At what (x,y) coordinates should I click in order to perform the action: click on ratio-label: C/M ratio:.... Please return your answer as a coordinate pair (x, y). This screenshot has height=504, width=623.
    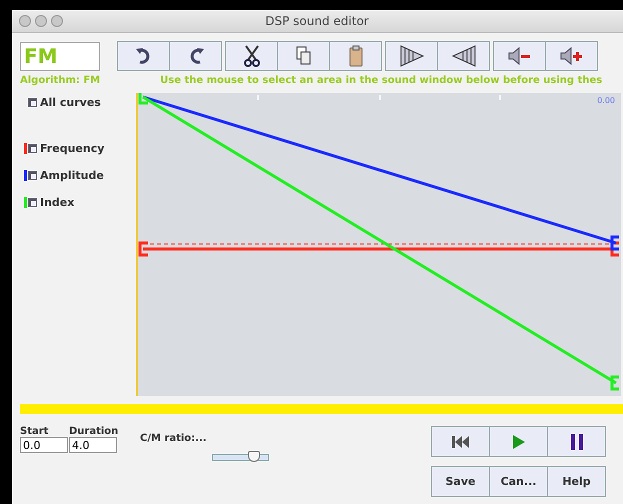
    Looking at the image, I should click on (173, 438).